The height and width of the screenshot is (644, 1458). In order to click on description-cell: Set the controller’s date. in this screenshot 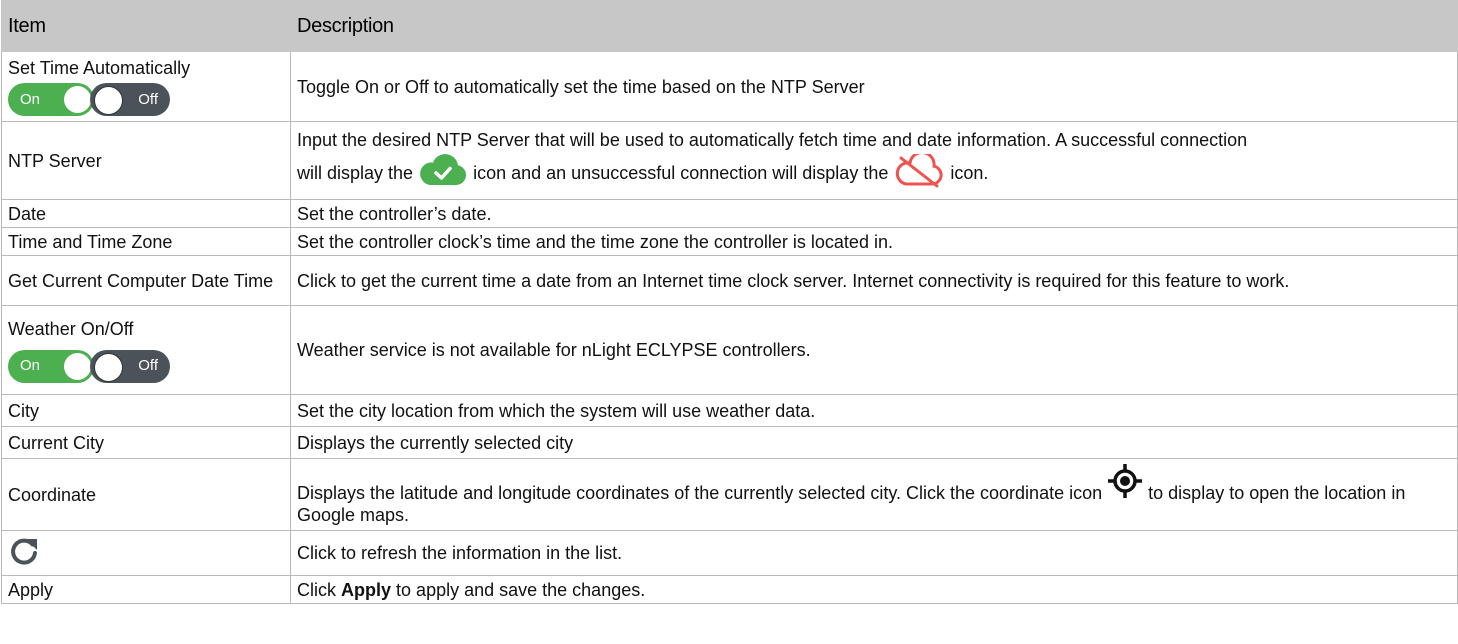, I will do `click(874, 213)`.